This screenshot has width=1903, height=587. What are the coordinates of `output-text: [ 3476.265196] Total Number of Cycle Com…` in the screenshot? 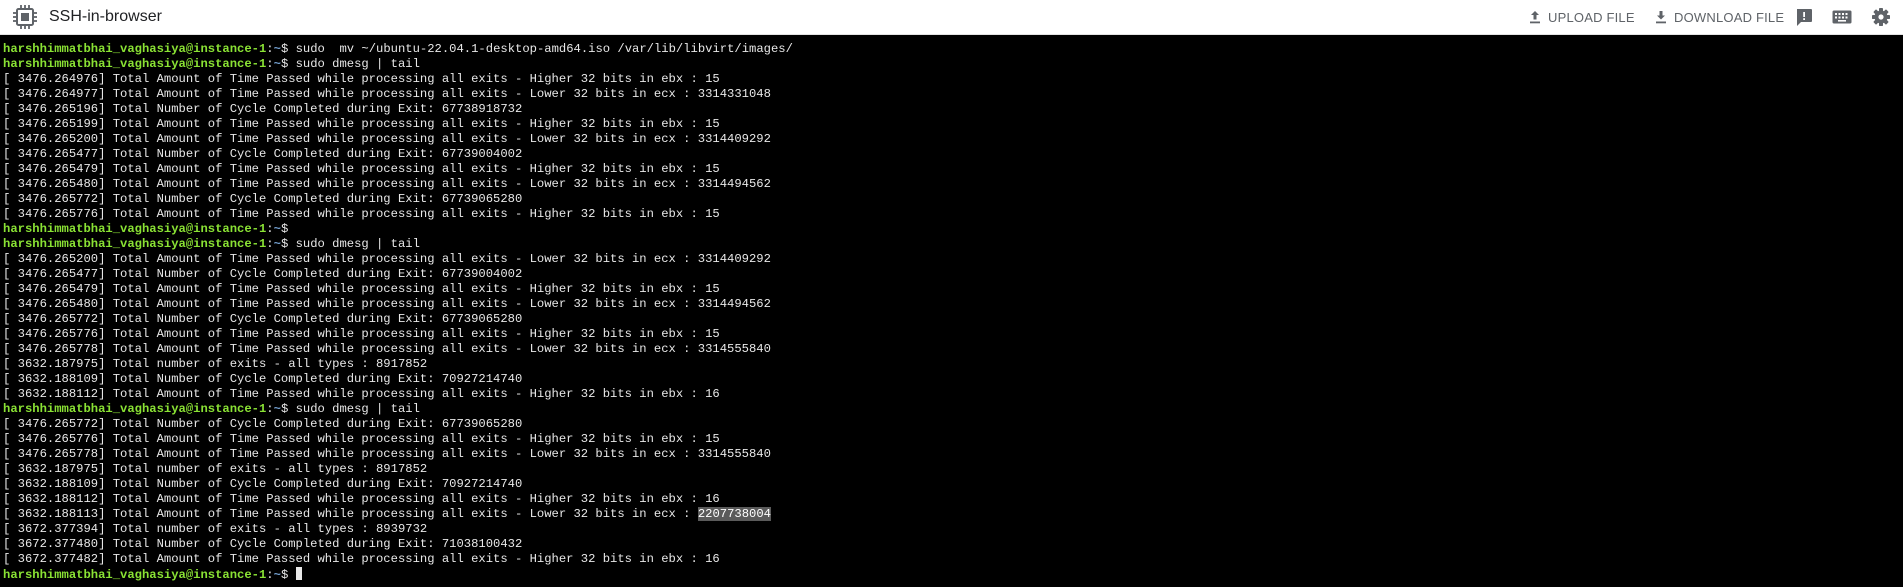 It's located at (263, 109).